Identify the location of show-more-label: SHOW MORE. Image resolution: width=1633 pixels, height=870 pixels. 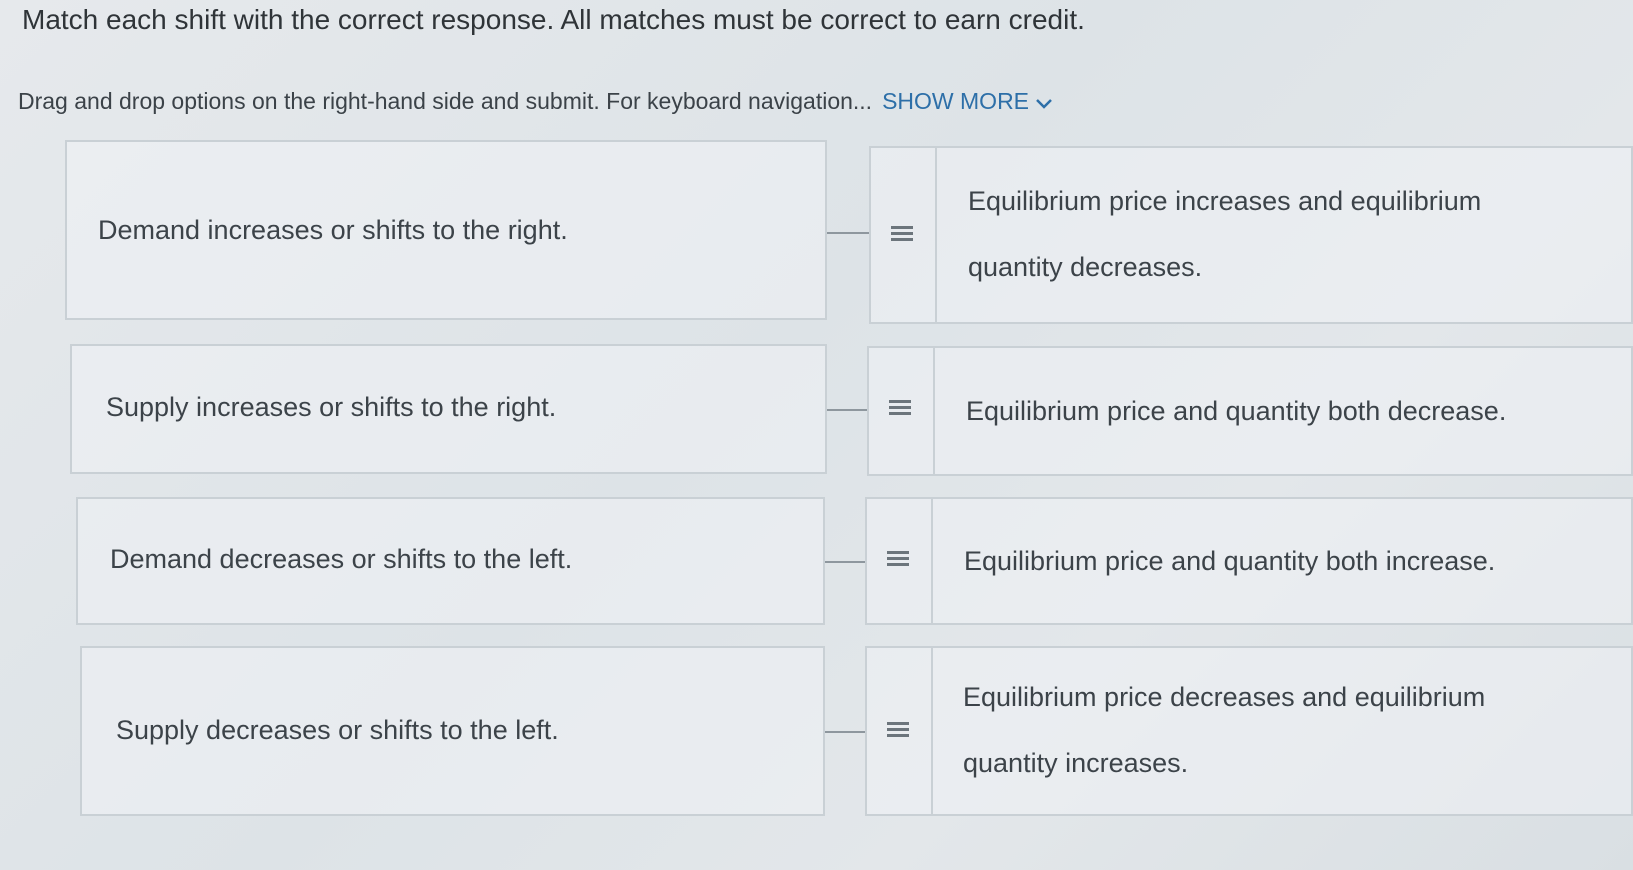
(956, 101).